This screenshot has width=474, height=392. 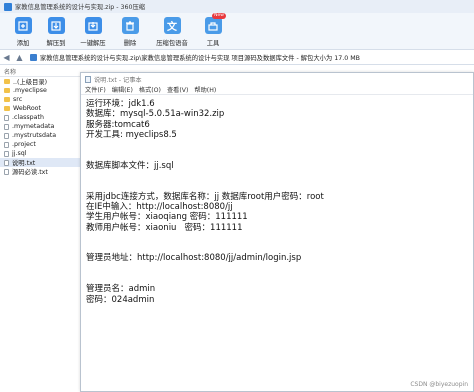 I want to click on extract-to-label: 解压到, so click(x=56, y=43).